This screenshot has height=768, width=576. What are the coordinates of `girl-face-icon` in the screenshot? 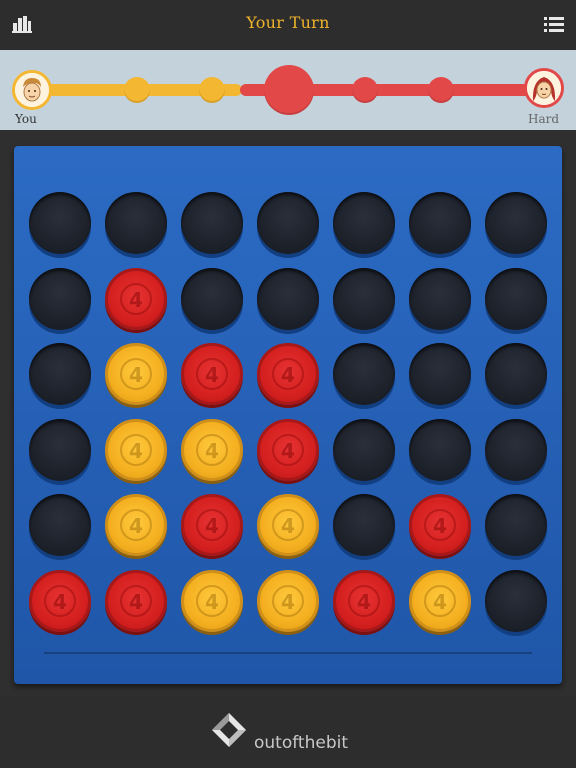 It's located at (544, 88).